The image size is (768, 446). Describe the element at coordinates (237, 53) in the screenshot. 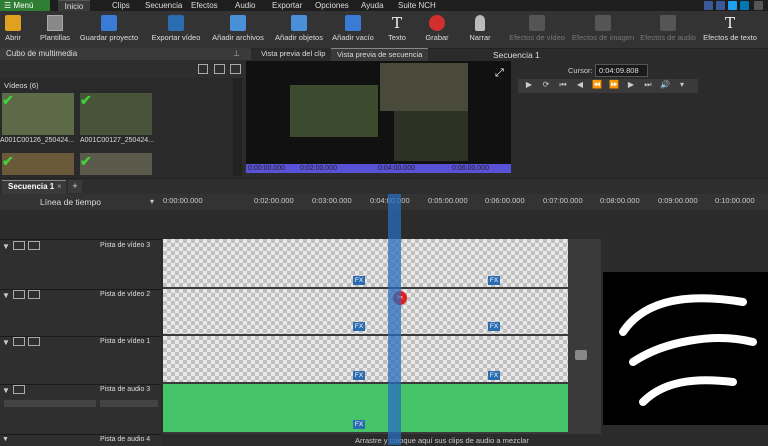

I see `pin-icon: ⊥` at that location.